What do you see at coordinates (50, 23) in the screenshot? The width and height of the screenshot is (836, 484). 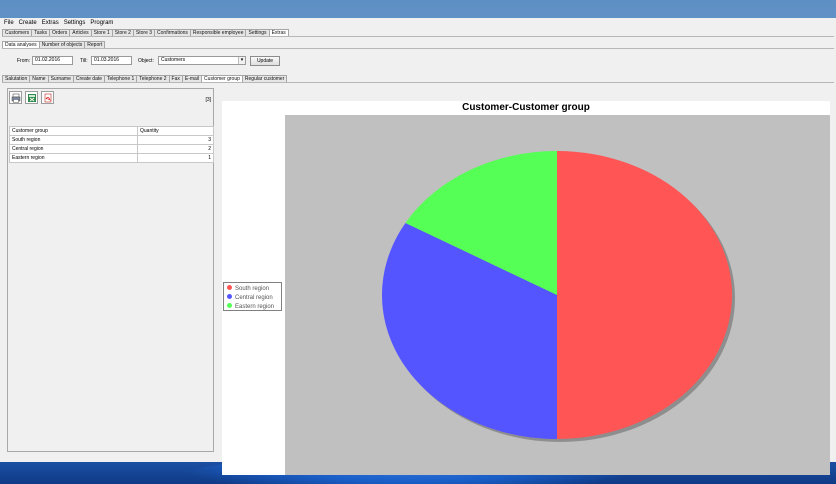 I see `menu-extras: Extras` at bounding box center [50, 23].